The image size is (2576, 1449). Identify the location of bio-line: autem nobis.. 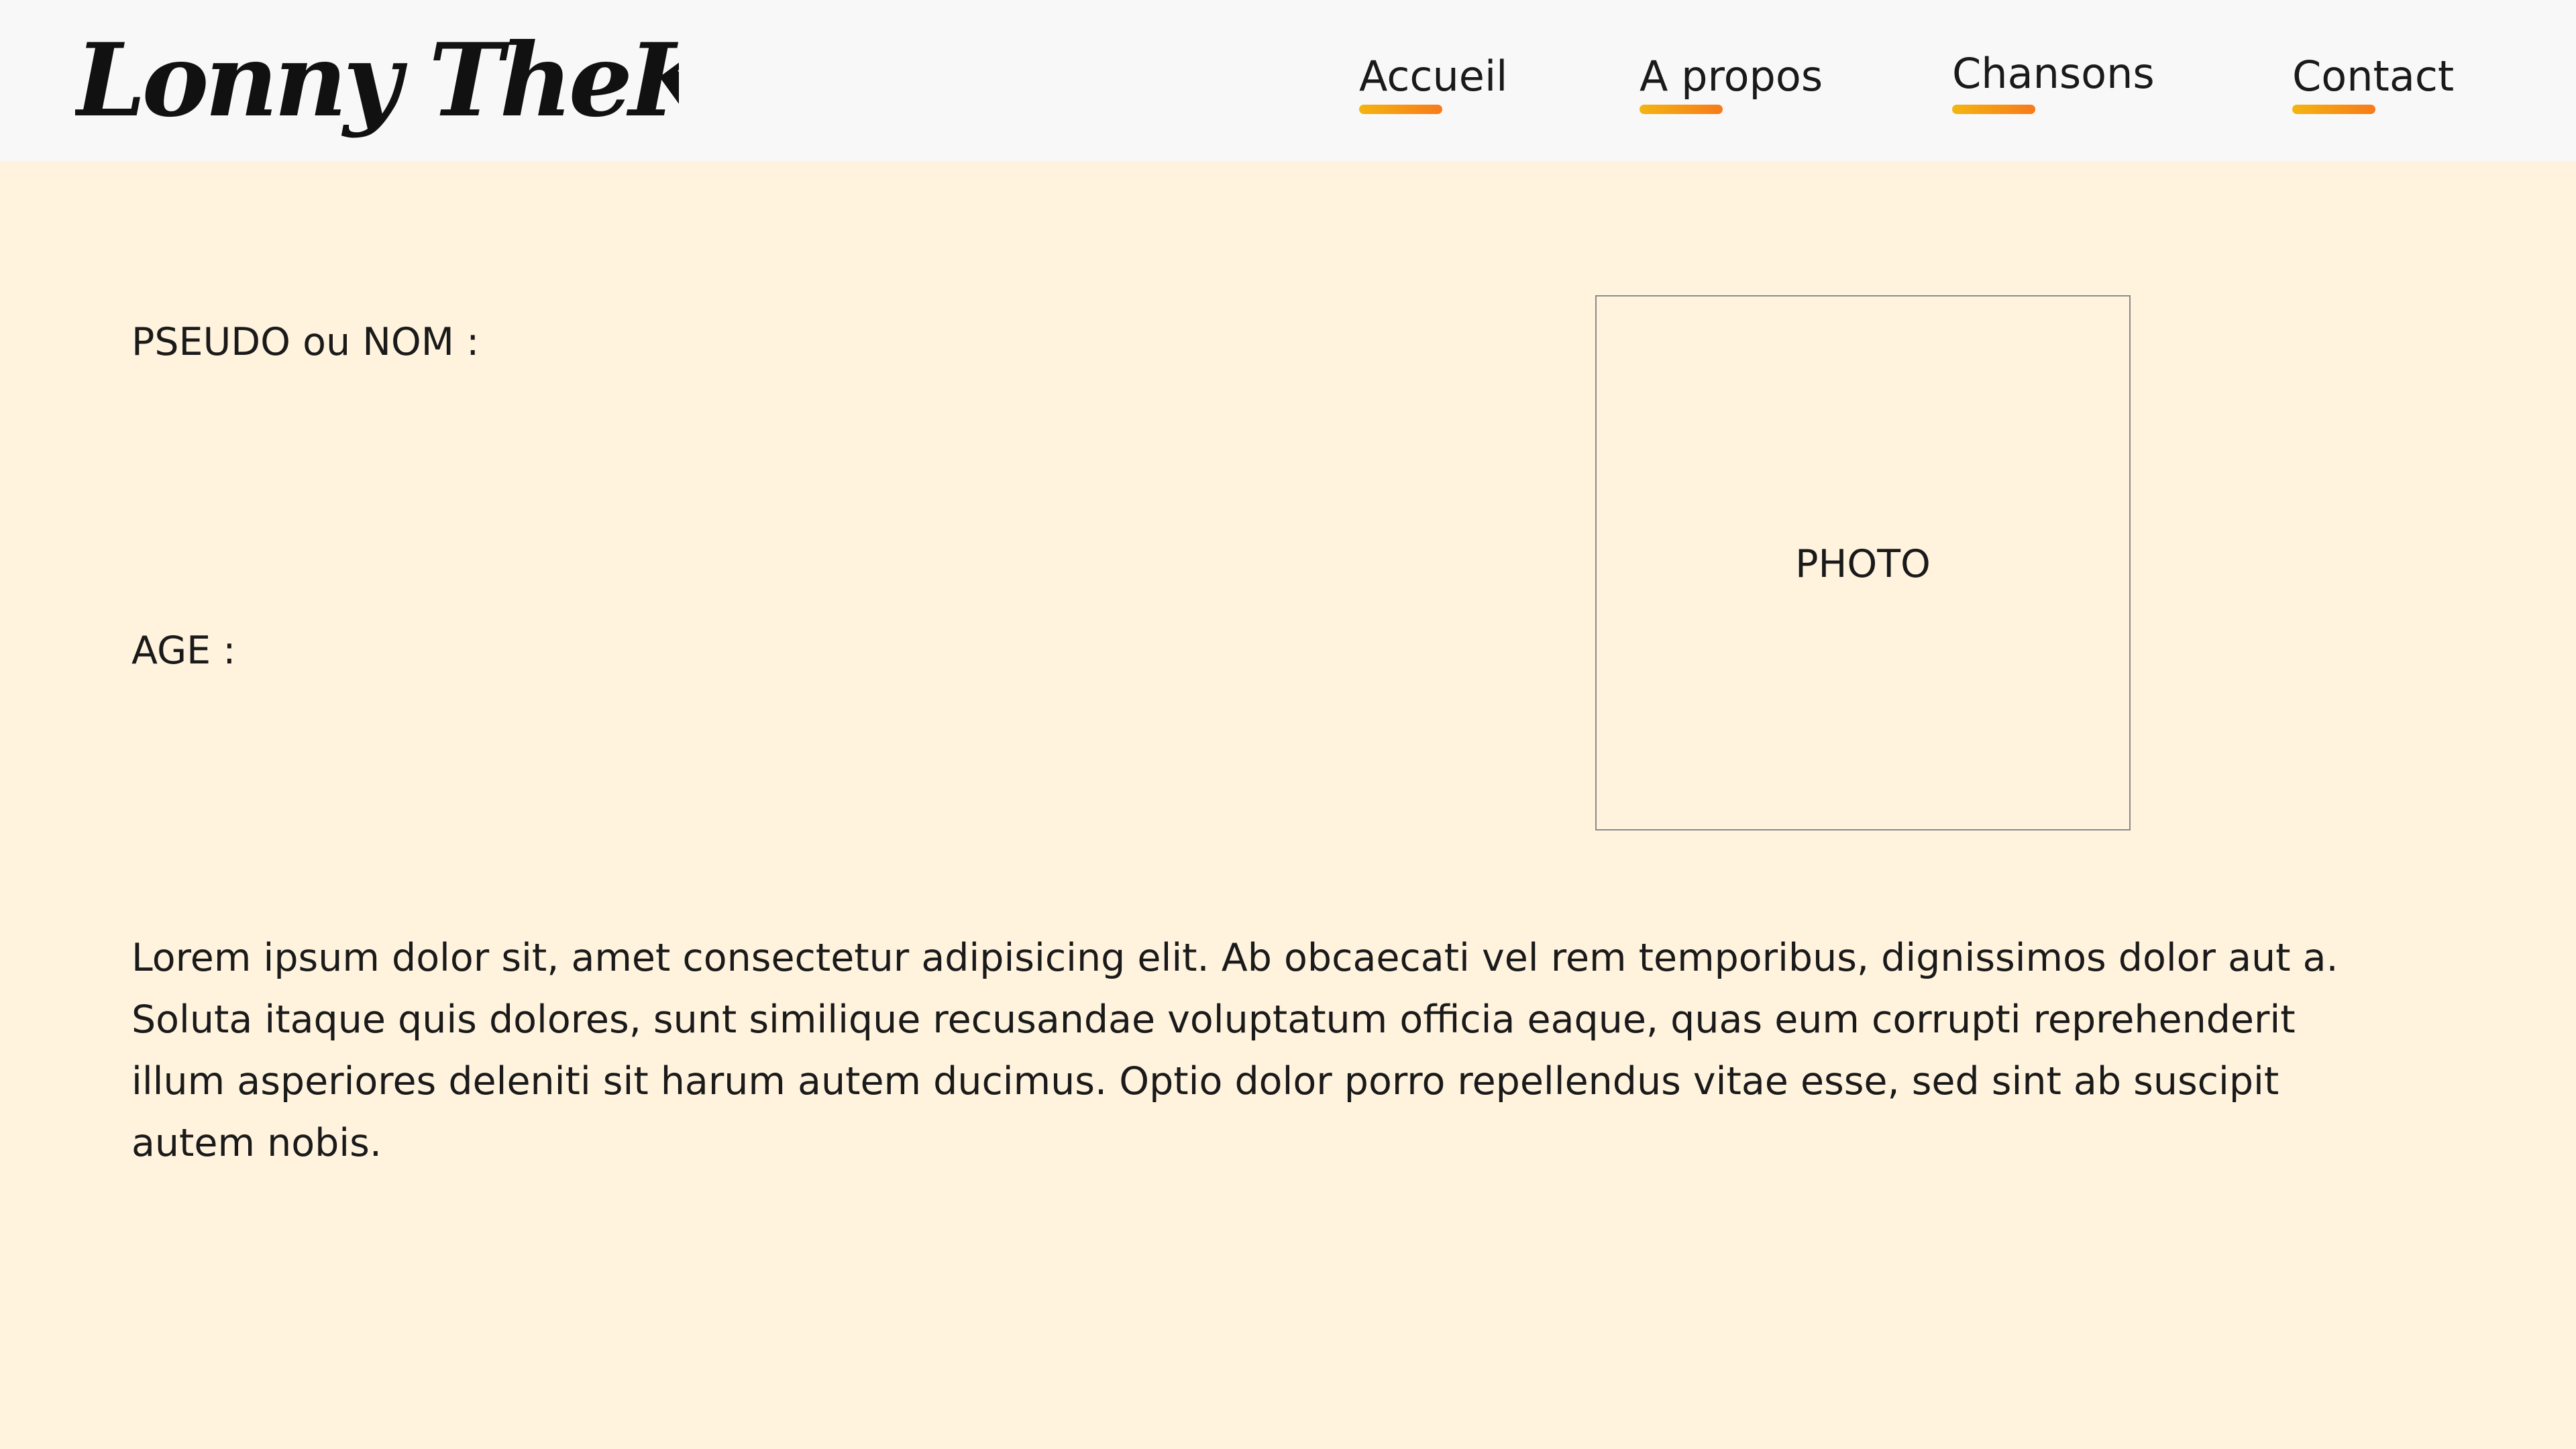
(256, 1143).